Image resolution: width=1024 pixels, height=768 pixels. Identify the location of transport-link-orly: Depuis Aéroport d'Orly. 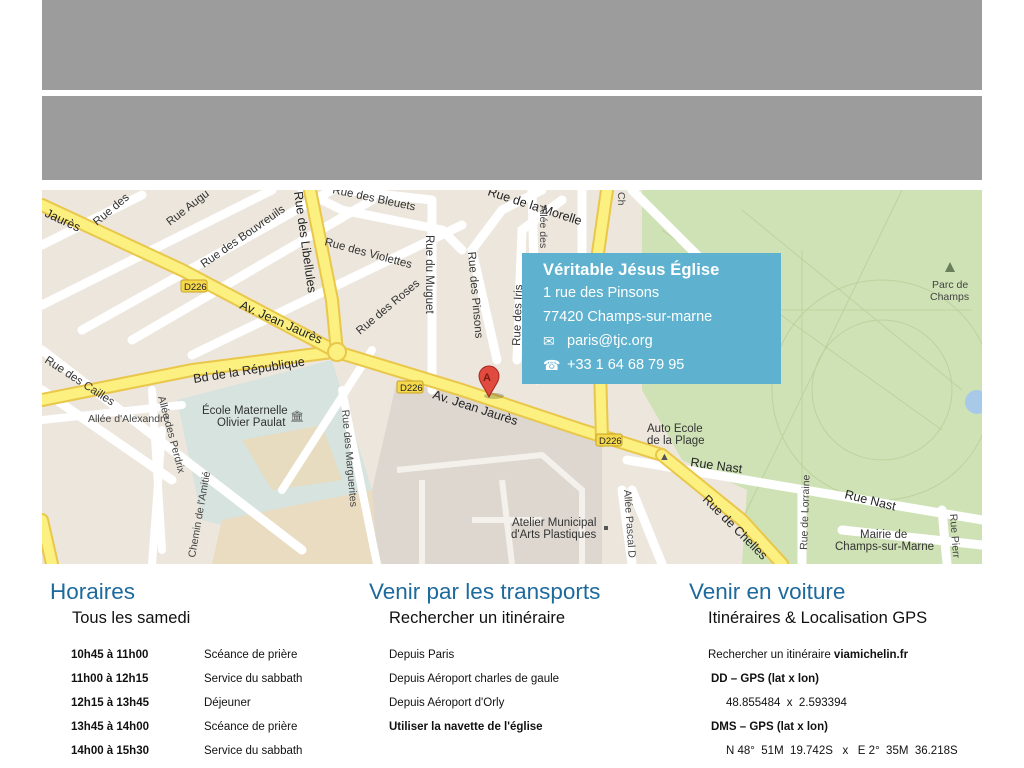
(446, 703).